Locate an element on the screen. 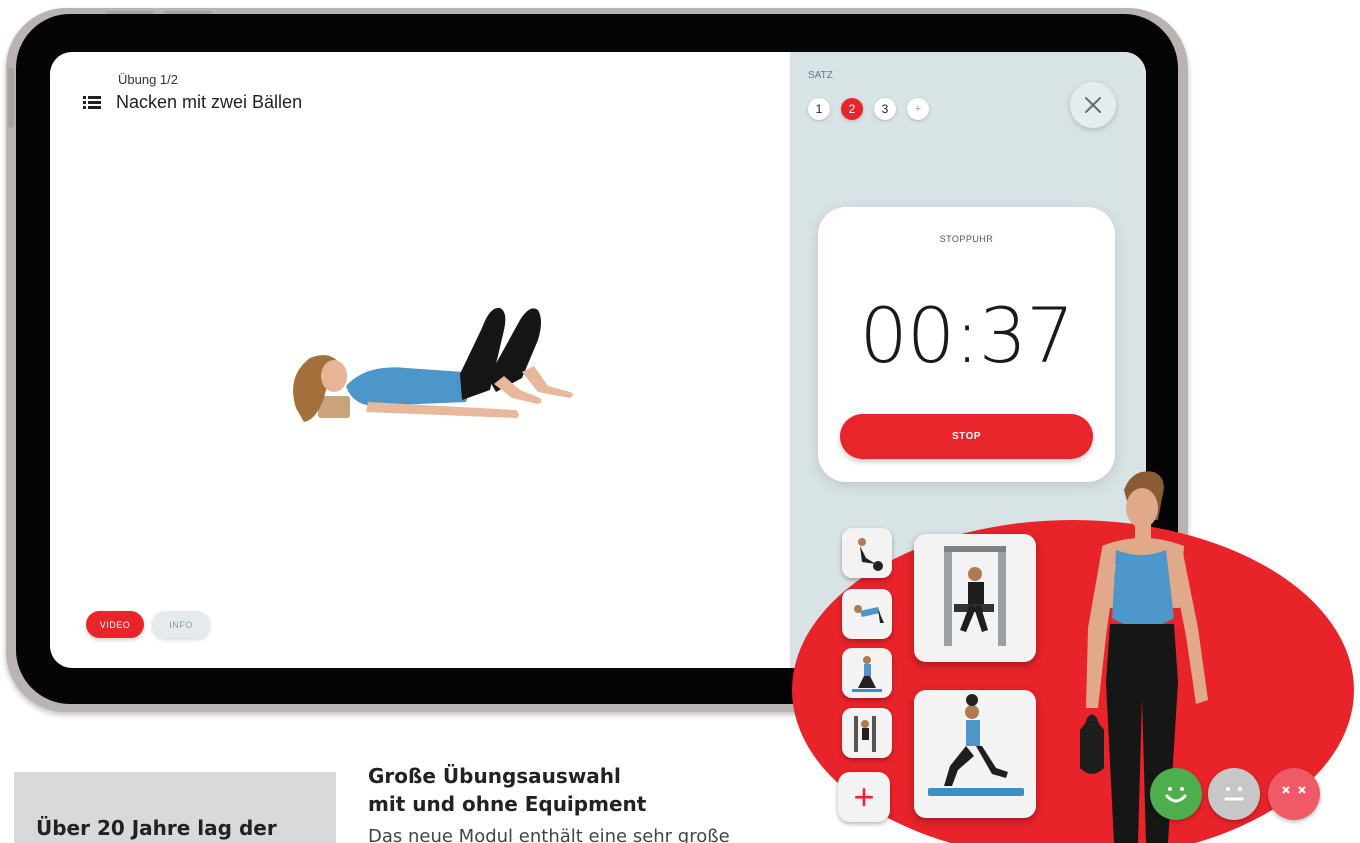 The height and width of the screenshot is (843, 1360). close-icon is located at coordinates (1093, 105).